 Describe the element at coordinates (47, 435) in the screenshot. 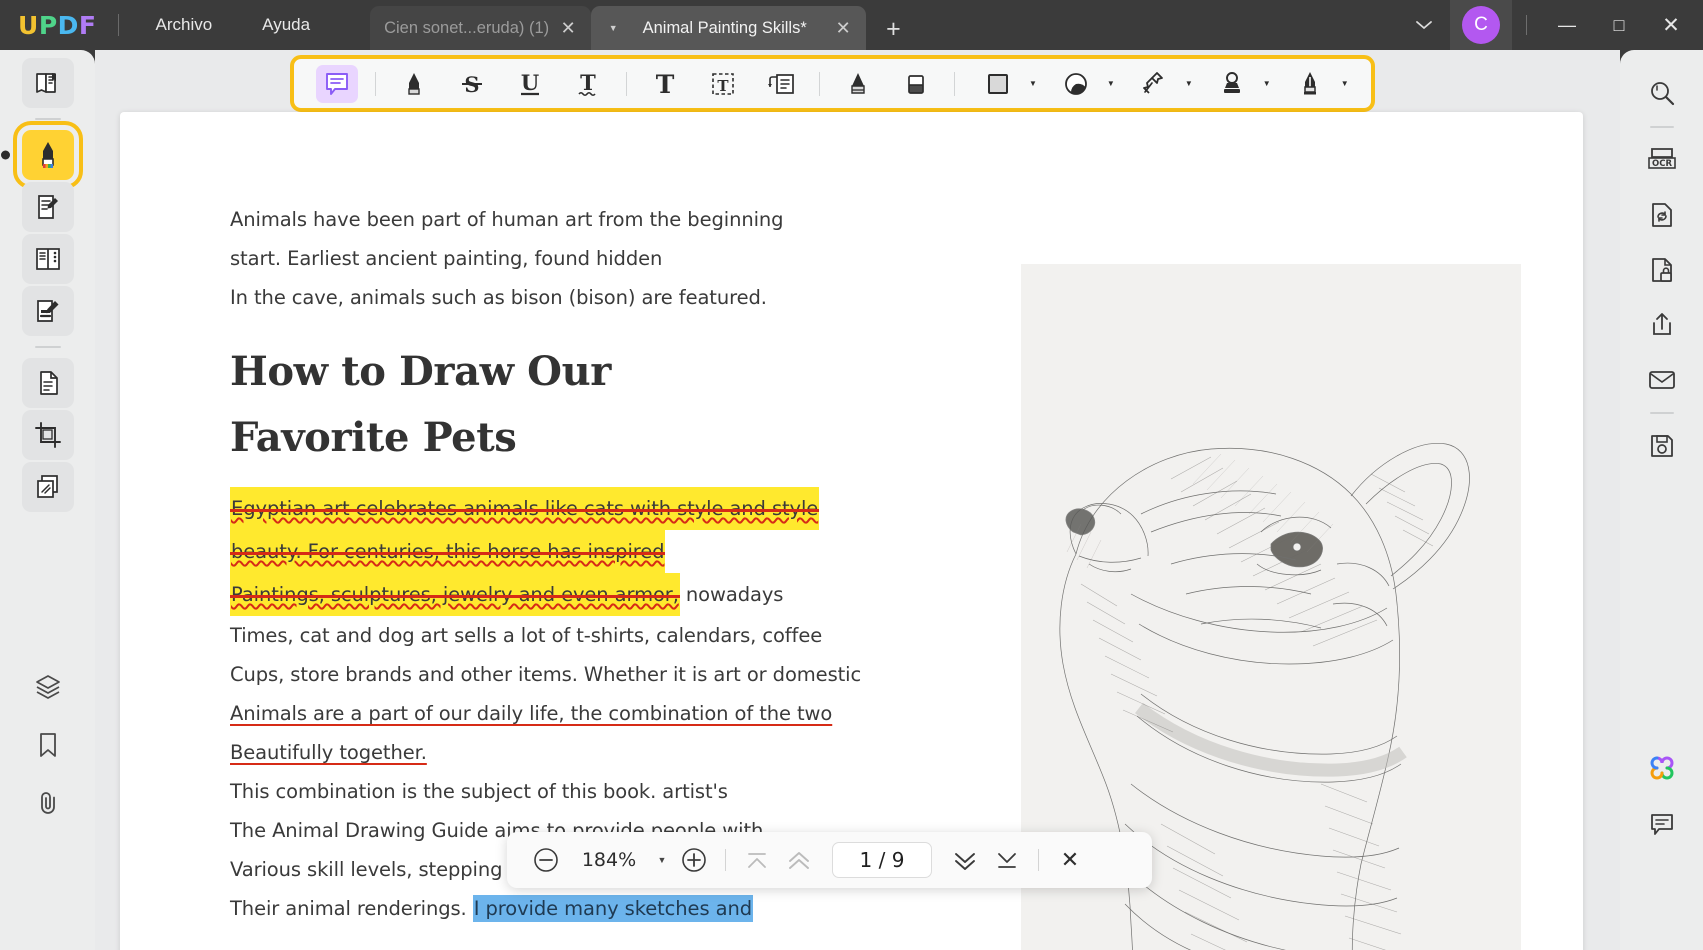

I see `sidebar-item-crop` at that location.